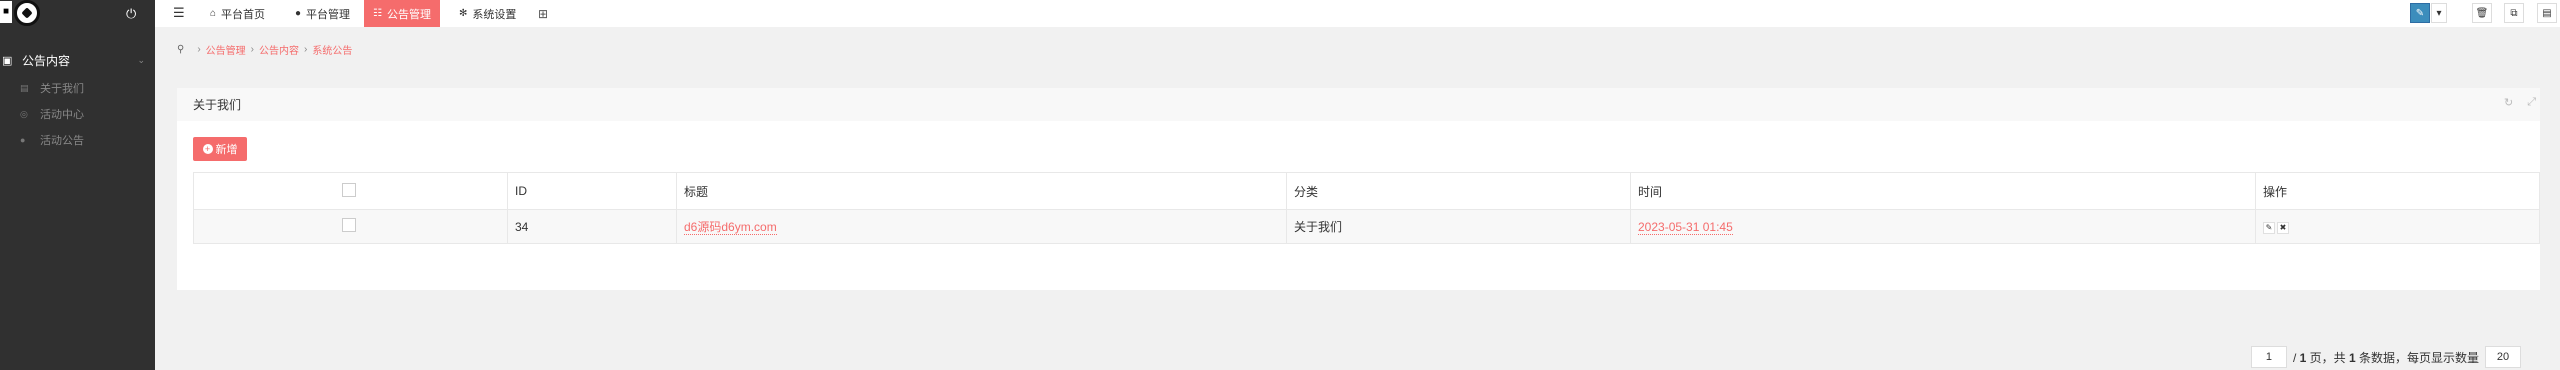 The width and height of the screenshot is (2560, 370). I want to click on tab-platform-management: ● 平台管理, so click(322, 13).